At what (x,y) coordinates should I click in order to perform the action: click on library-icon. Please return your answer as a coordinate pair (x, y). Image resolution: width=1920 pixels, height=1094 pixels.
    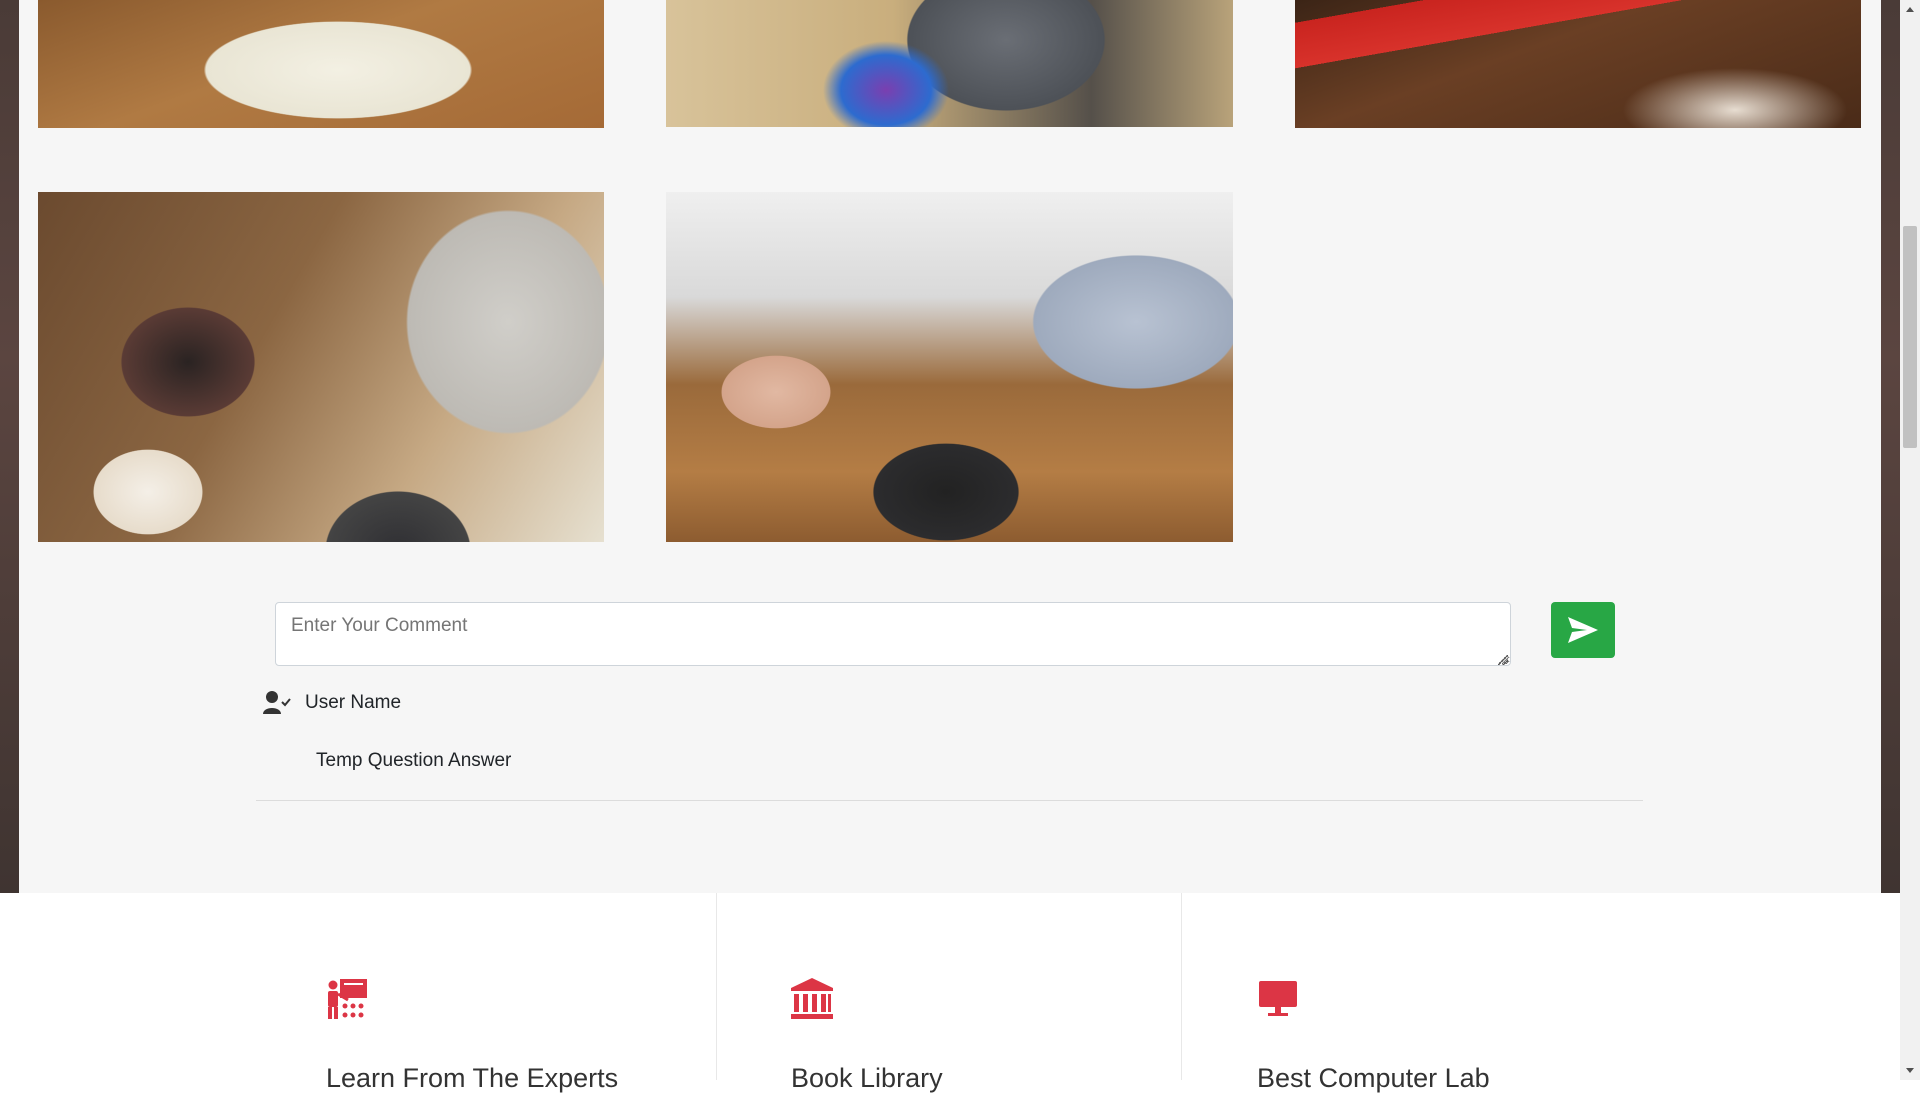
    Looking at the image, I should click on (812, 998).